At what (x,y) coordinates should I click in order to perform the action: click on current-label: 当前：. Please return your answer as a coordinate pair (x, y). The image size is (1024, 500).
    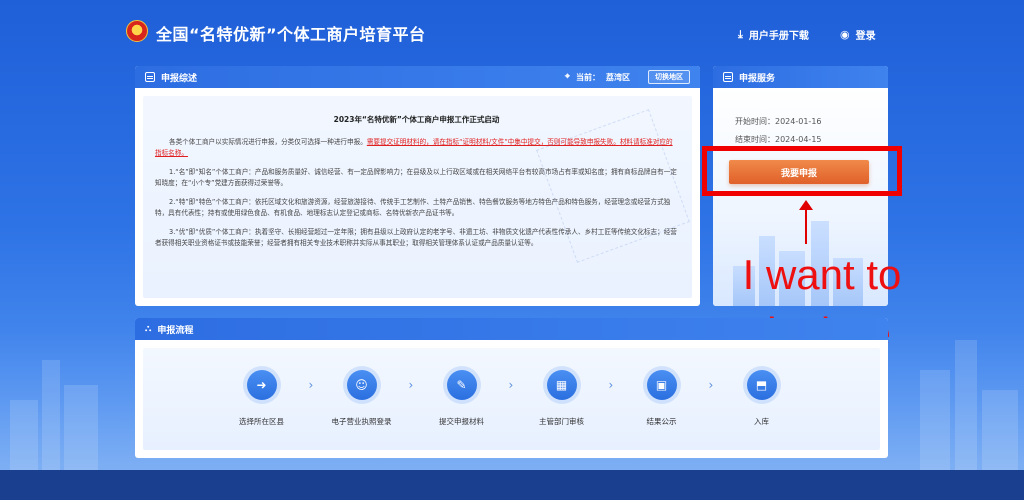
    Looking at the image, I should click on (588, 77).